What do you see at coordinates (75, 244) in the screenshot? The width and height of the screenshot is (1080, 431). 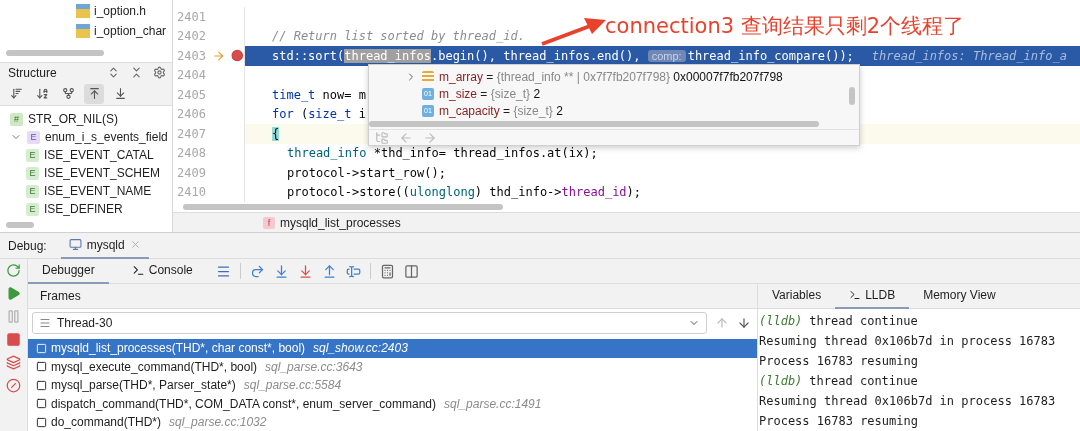 I see `monitor-icon` at bounding box center [75, 244].